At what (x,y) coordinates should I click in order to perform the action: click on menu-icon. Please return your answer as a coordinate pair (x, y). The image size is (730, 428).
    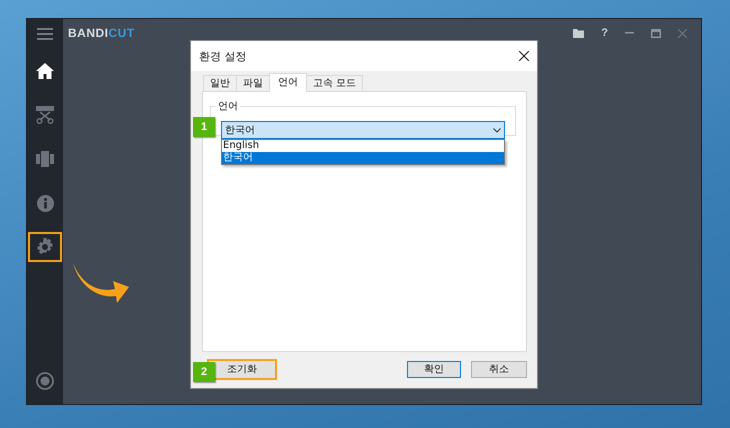
    Looking at the image, I should click on (45, 34).